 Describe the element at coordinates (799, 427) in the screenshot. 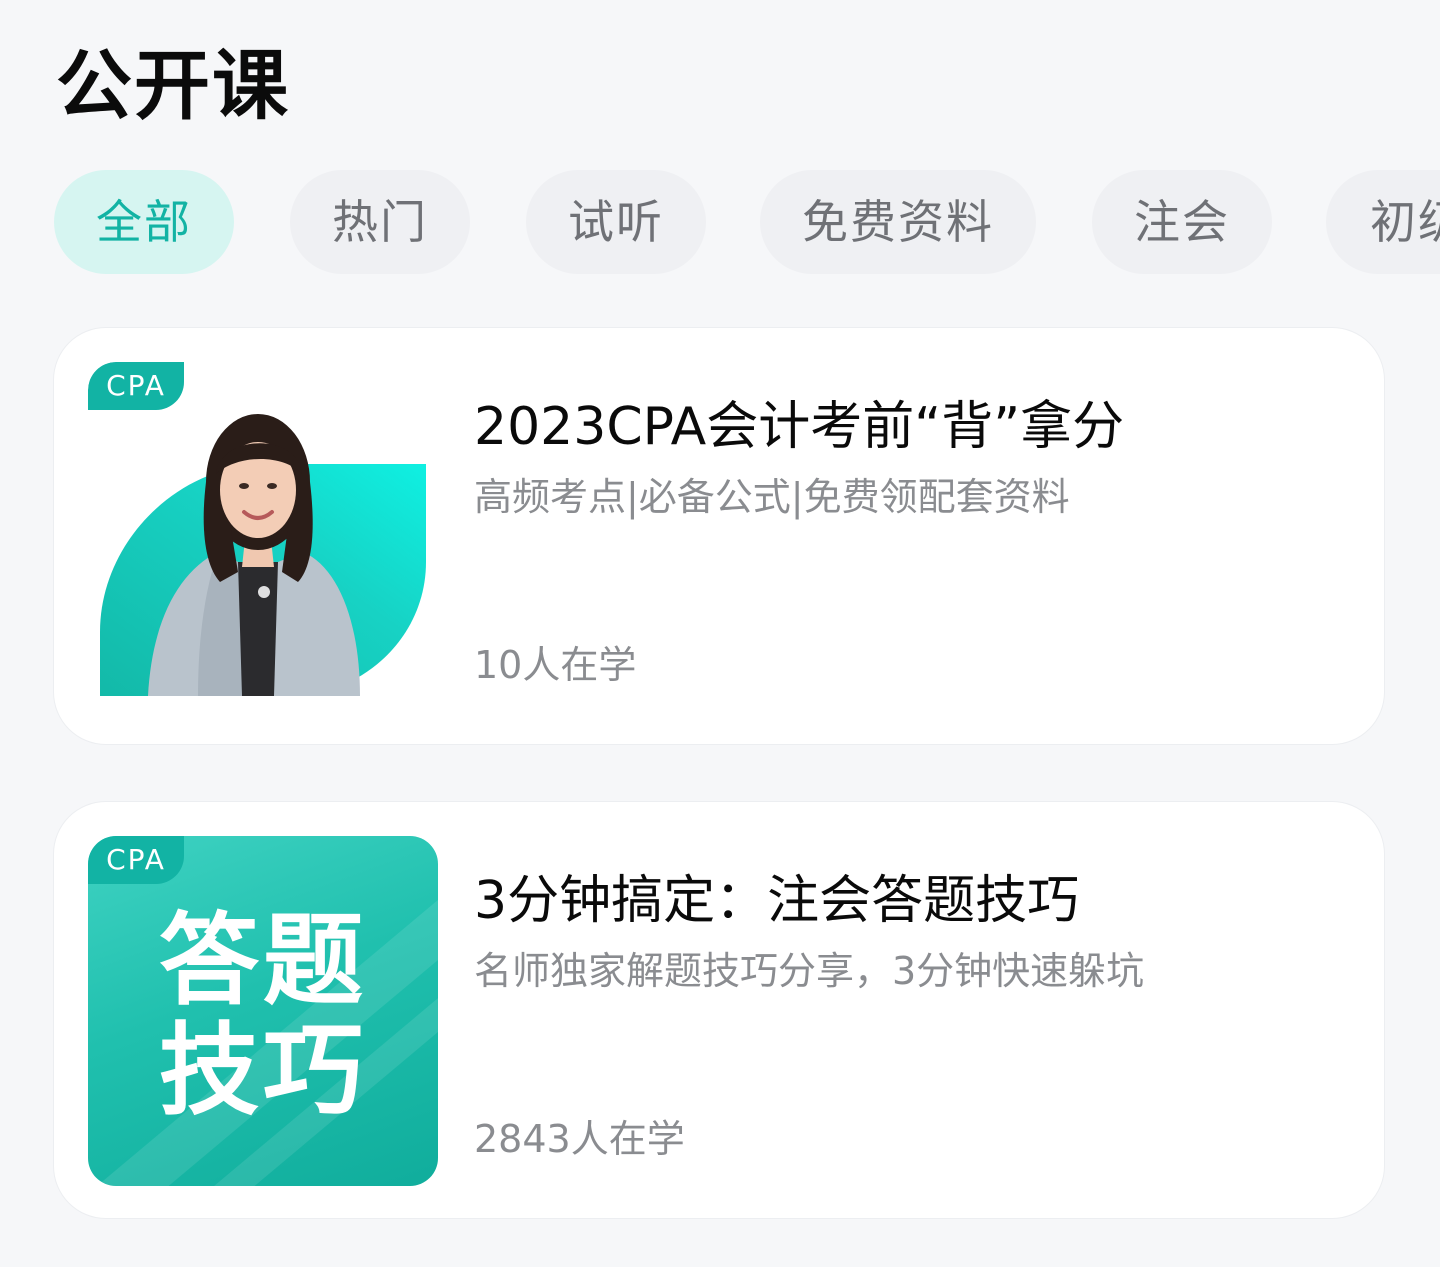

I see `course-title: 2023CPA会计考前“背”拿分` at that location.